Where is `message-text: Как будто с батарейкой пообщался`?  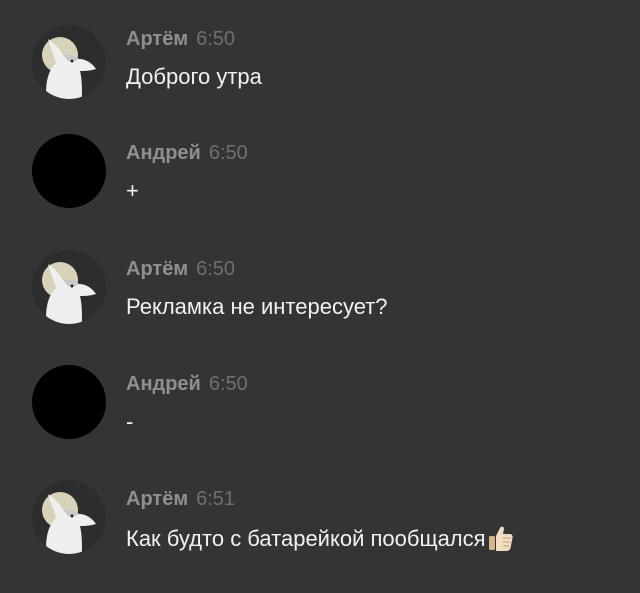
message-text: Как будто с батарейкой пообщался is located at coordinates (306, 538).